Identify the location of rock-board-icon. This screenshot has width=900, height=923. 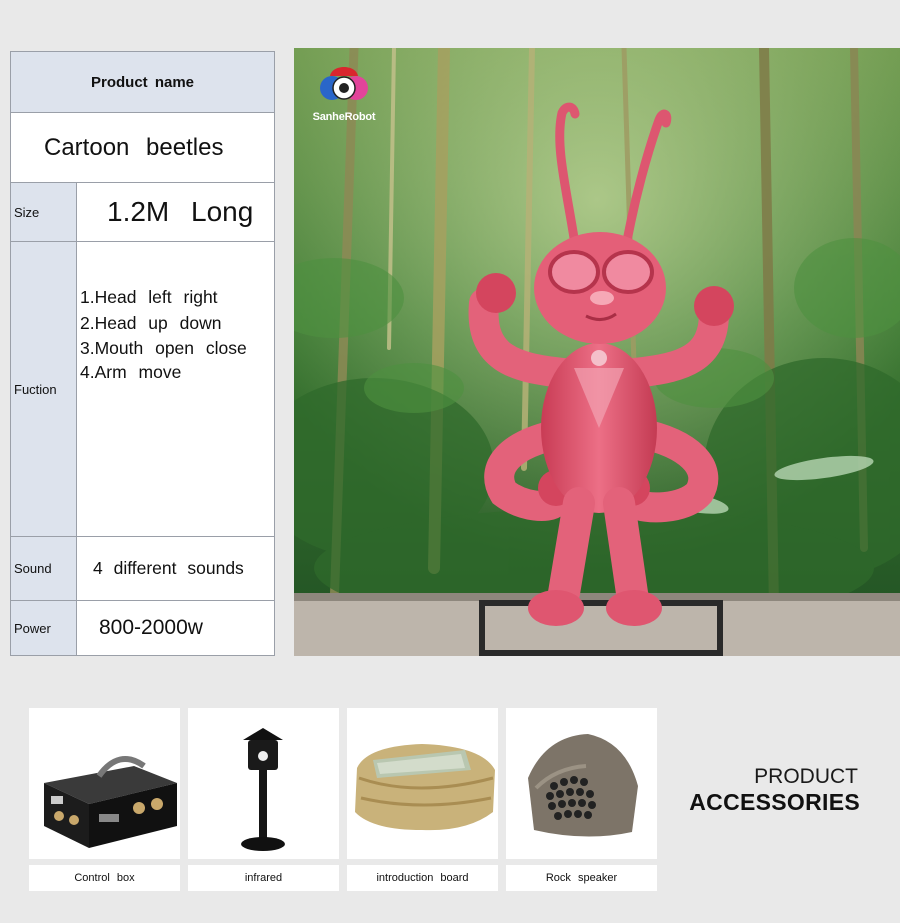
(422, 783).